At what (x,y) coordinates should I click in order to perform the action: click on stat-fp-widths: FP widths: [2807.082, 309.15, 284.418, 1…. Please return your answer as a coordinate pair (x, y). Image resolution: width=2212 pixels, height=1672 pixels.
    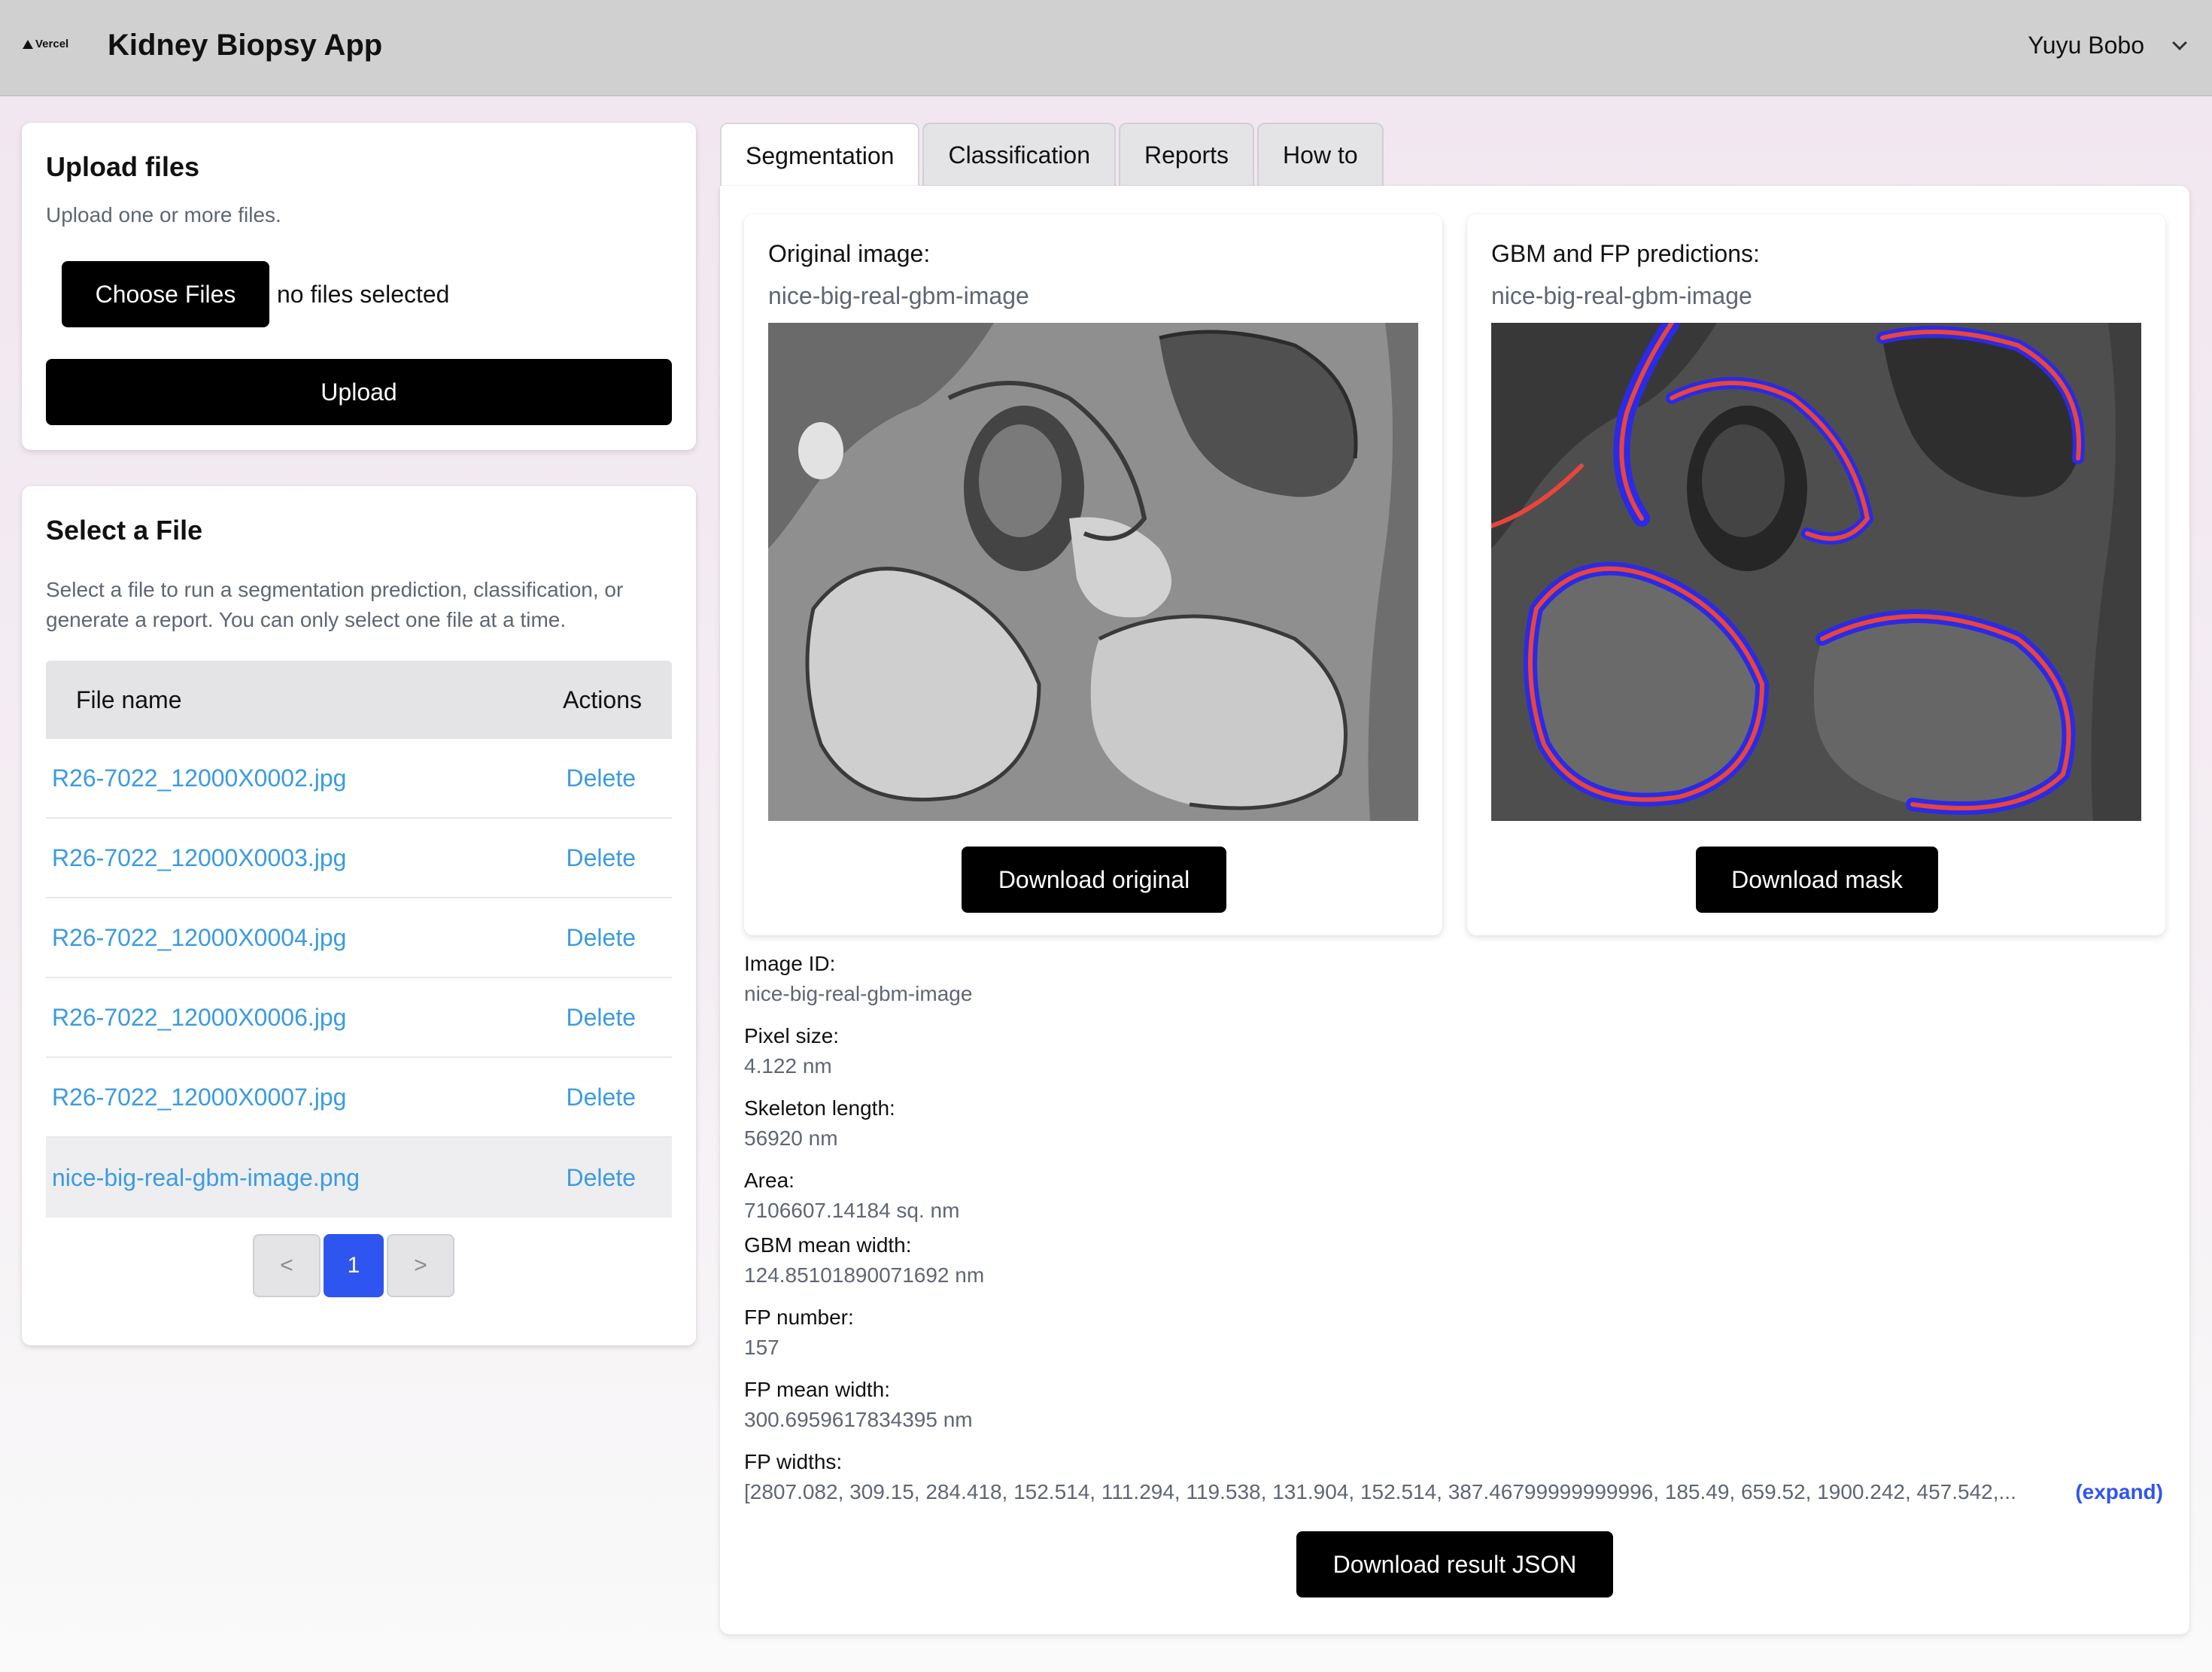
    Looking at the image, I should click on (1453, 1477).